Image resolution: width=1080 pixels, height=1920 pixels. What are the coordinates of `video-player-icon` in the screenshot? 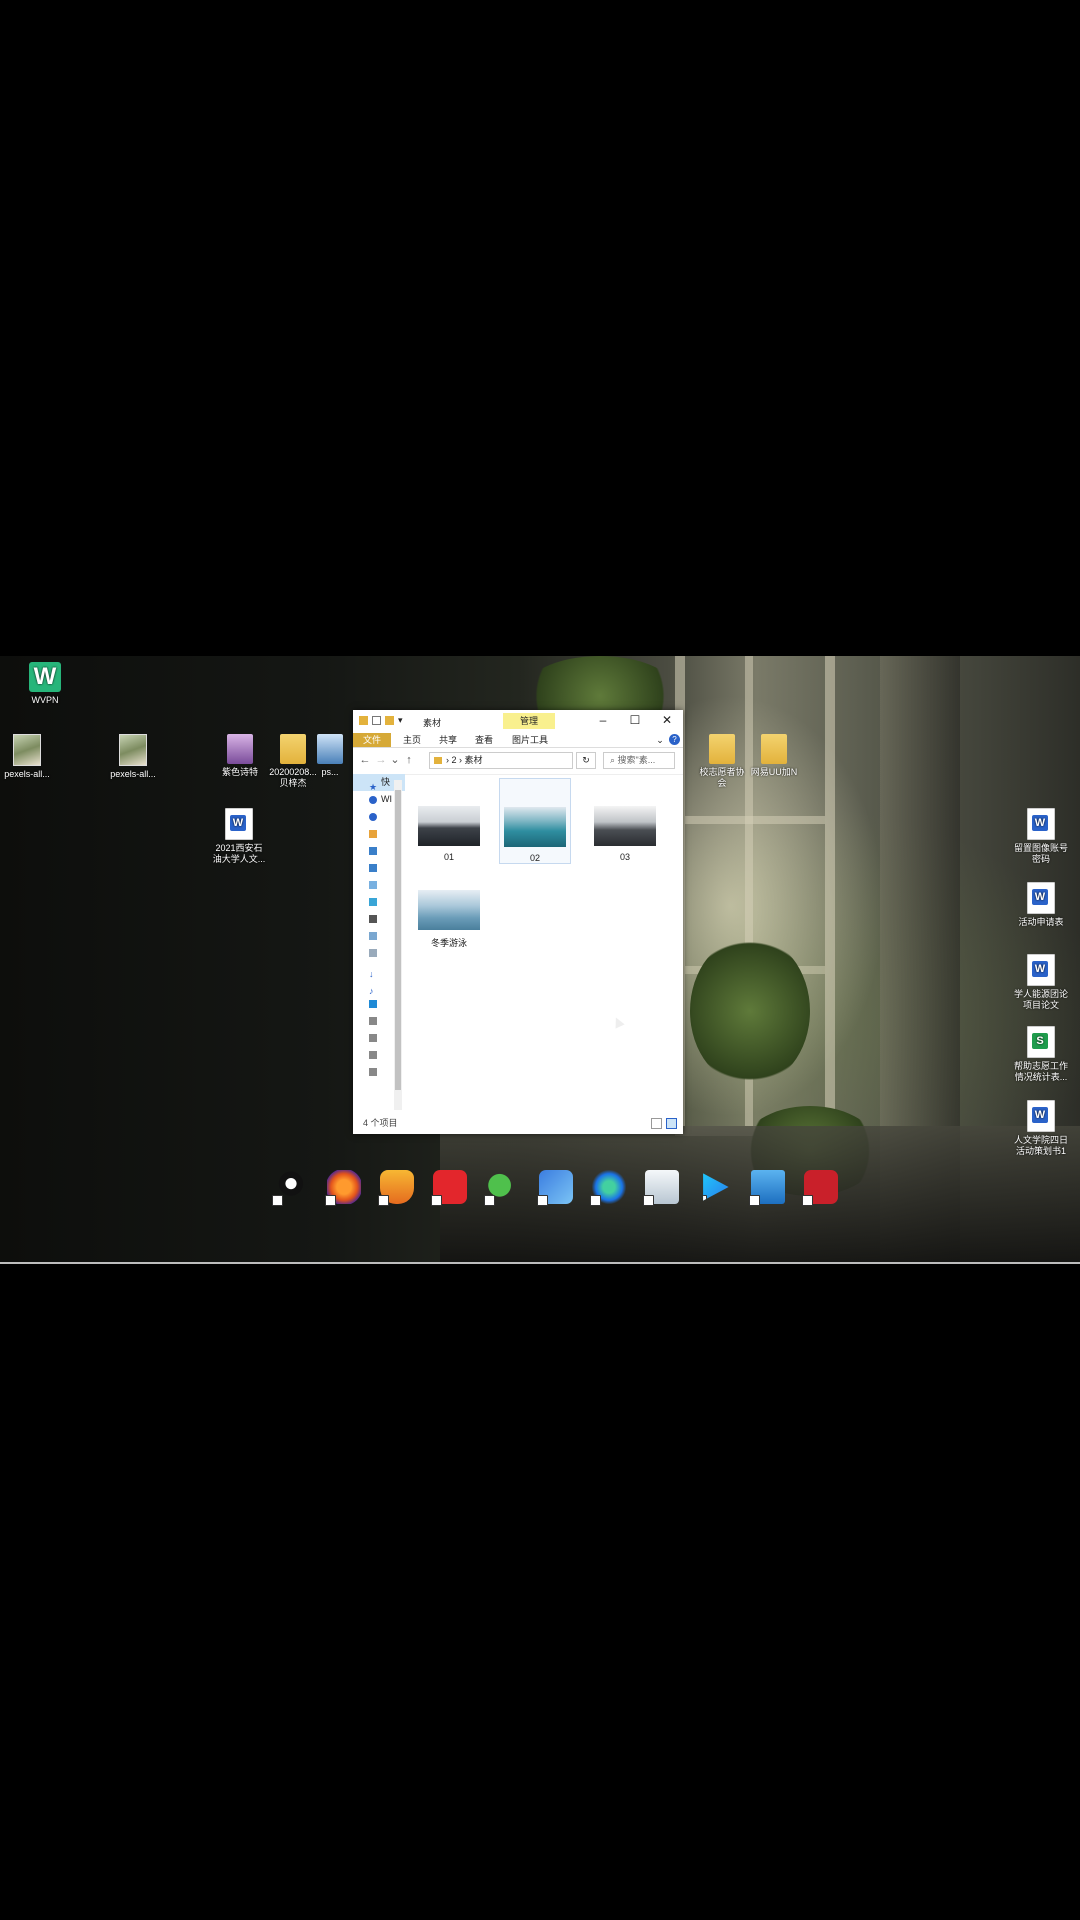 It's located at (716, 1187).